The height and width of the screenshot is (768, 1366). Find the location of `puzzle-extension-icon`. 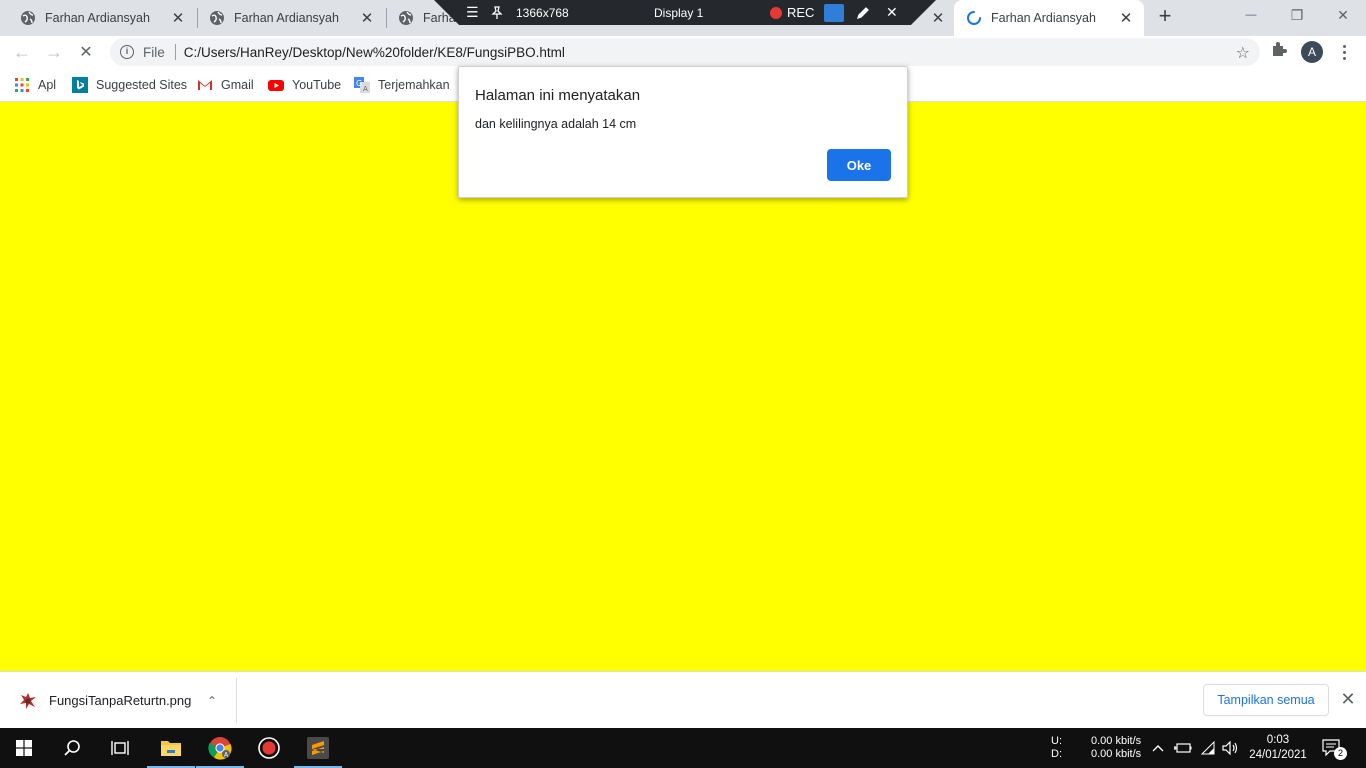

puzzle-extension-icon is located at coordinates (1279, 49).